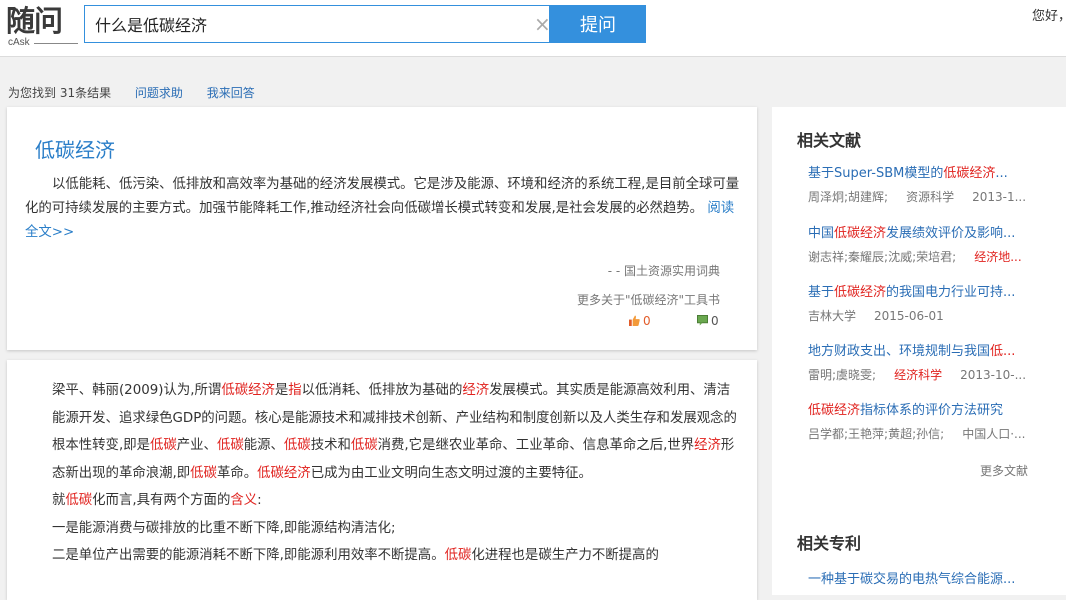  Describe the element at coordinates (196, 445) in the screenshot. I see `text-run: 产业、` at that location.